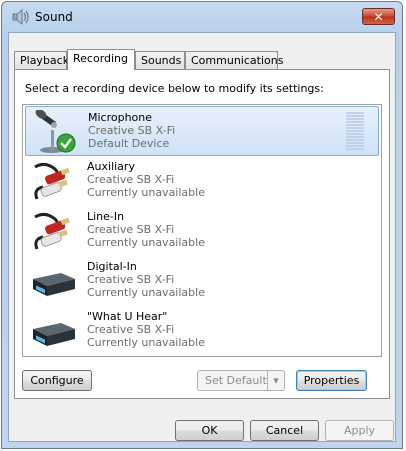 Image resolution: width=406 pixels, height=451 pixels. I want to click on tab-playback: Playback, so click(41, 60).